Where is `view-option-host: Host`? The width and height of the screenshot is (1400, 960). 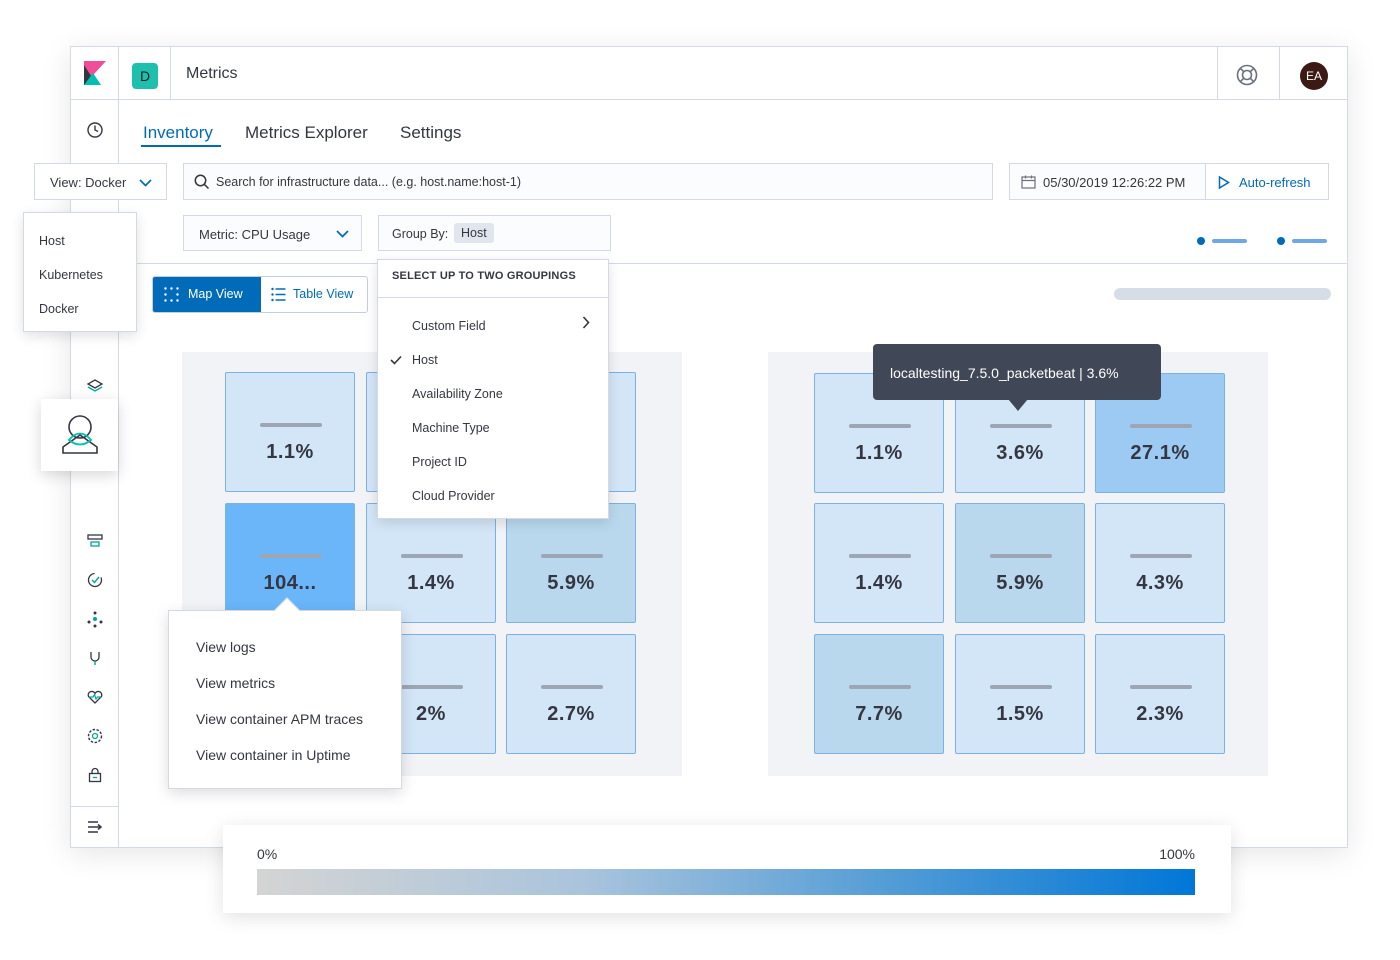 view-option-host: Host is located at coordinates (52, 241).